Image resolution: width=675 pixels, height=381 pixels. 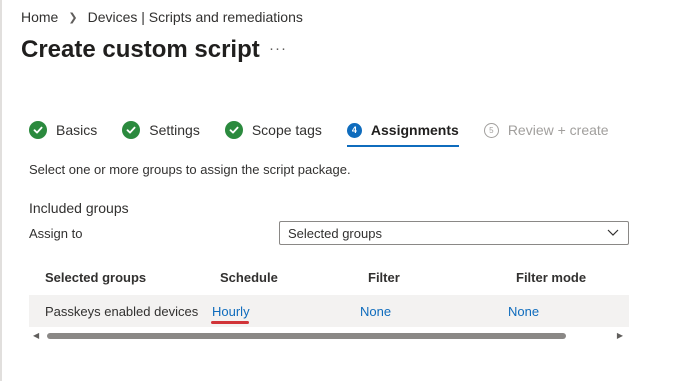 What do you see at coordinates (249, 277) in the screenshot?
I see `column-header-schedule: Schedule` at bounding box center [249, 277].